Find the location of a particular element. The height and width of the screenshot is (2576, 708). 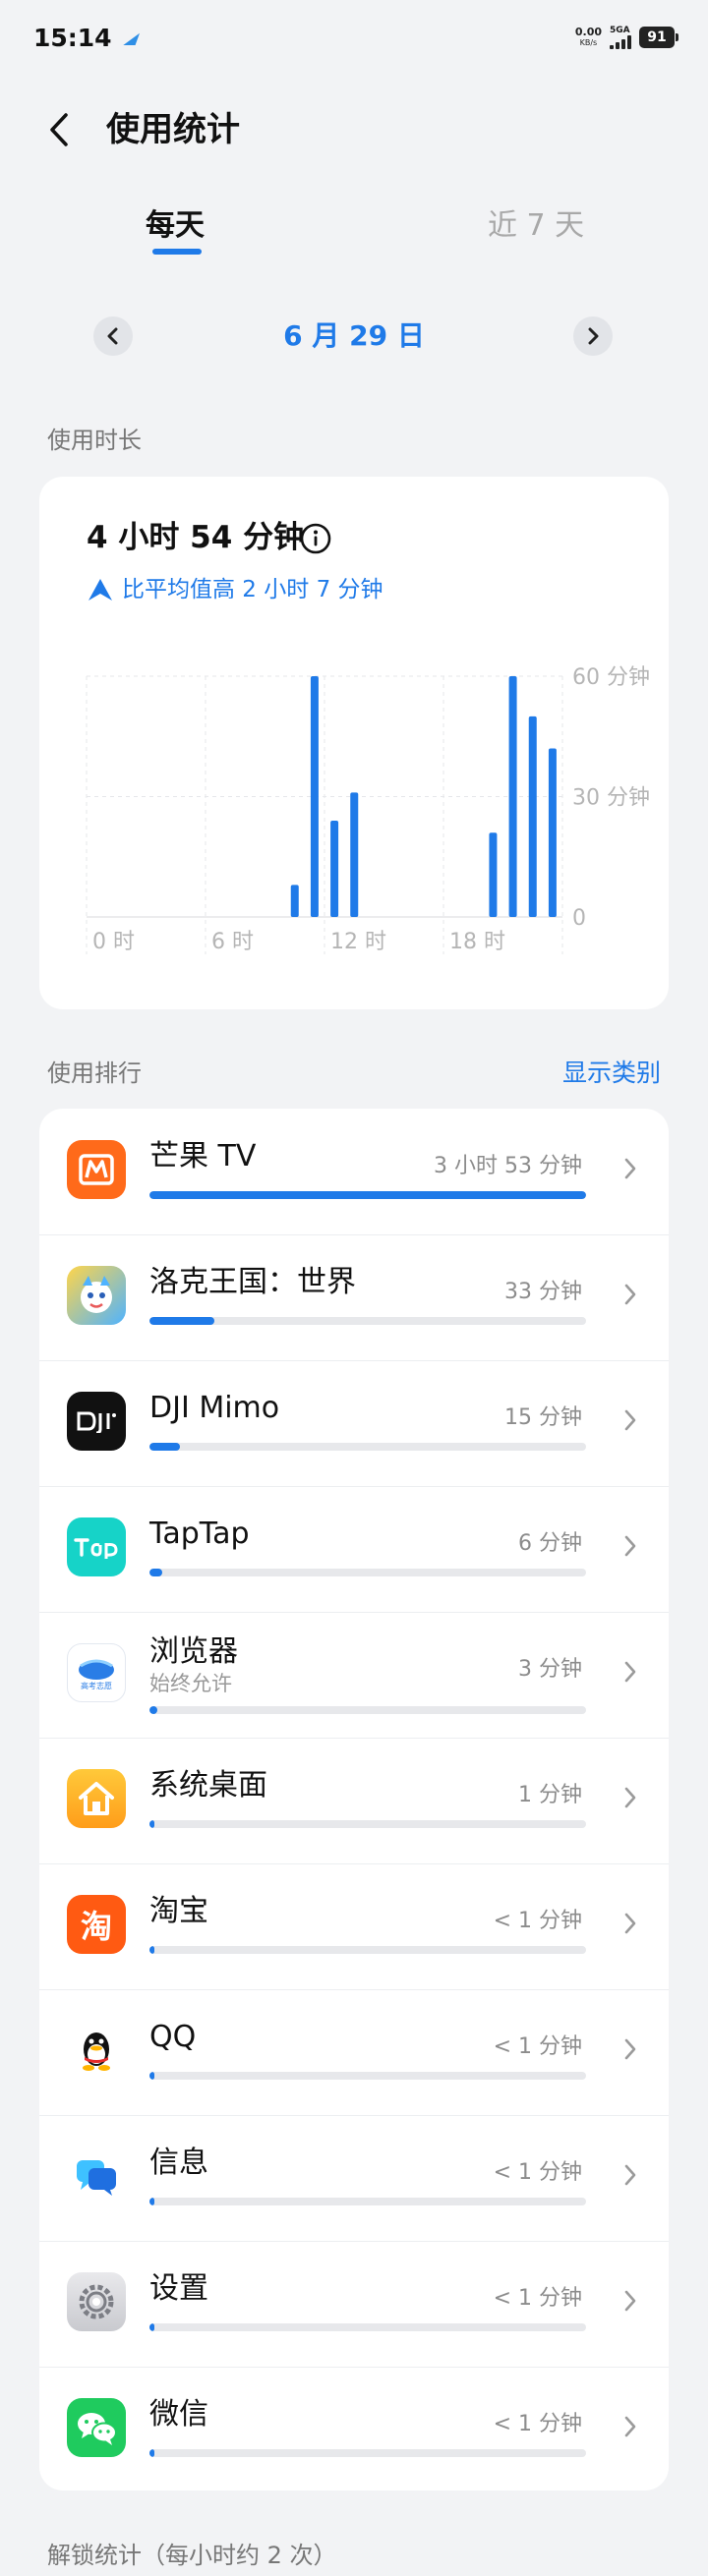

next-day-button is located at coordinates (593, 336).